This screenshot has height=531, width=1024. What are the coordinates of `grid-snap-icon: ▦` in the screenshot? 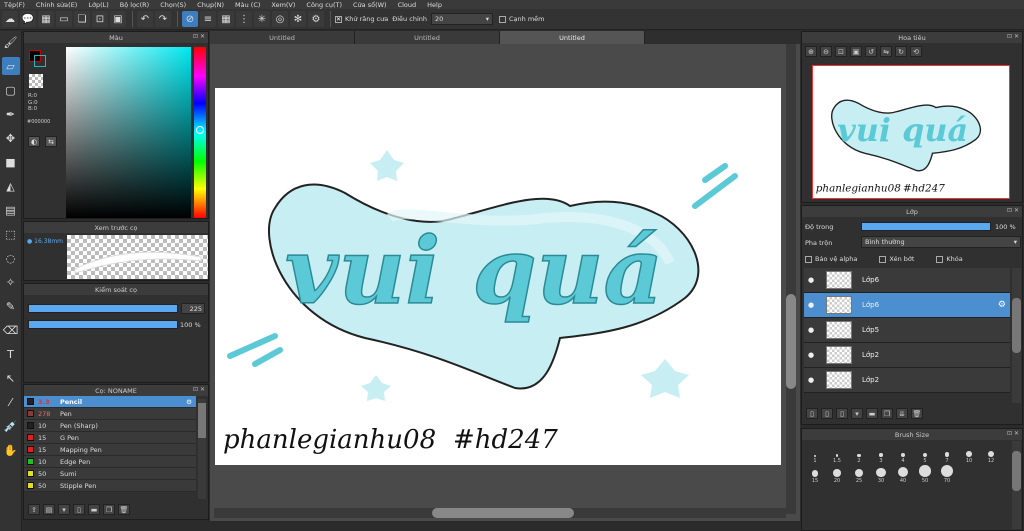 It's located at (226, 19).